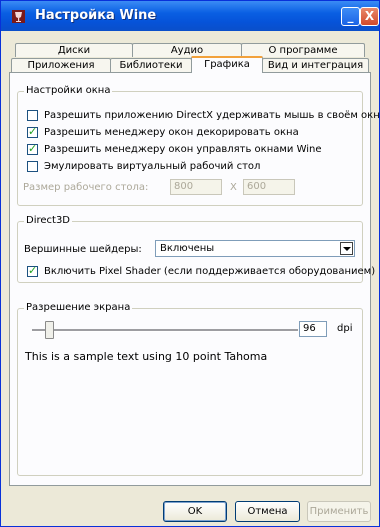 Image resolution: width=380 pixels, height=527 pixels. I want to click on apply-button: Применить, so click(339, 511).